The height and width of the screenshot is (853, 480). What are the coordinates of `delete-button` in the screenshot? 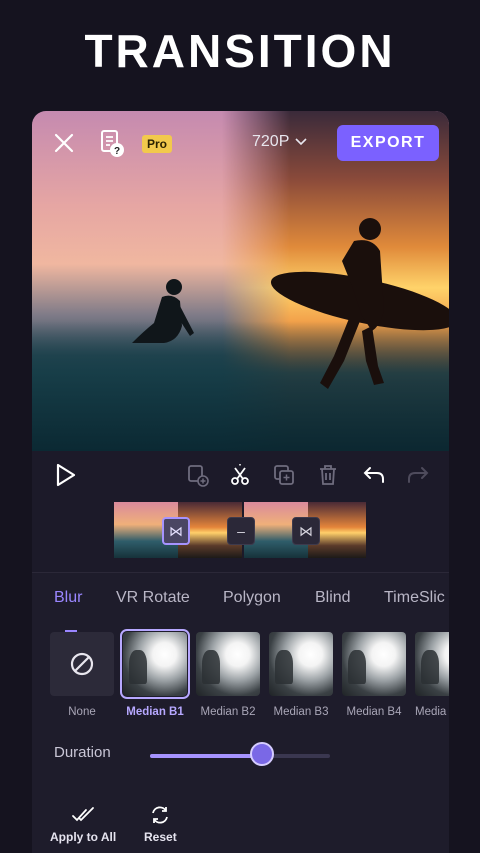 It's located at (328, 475).